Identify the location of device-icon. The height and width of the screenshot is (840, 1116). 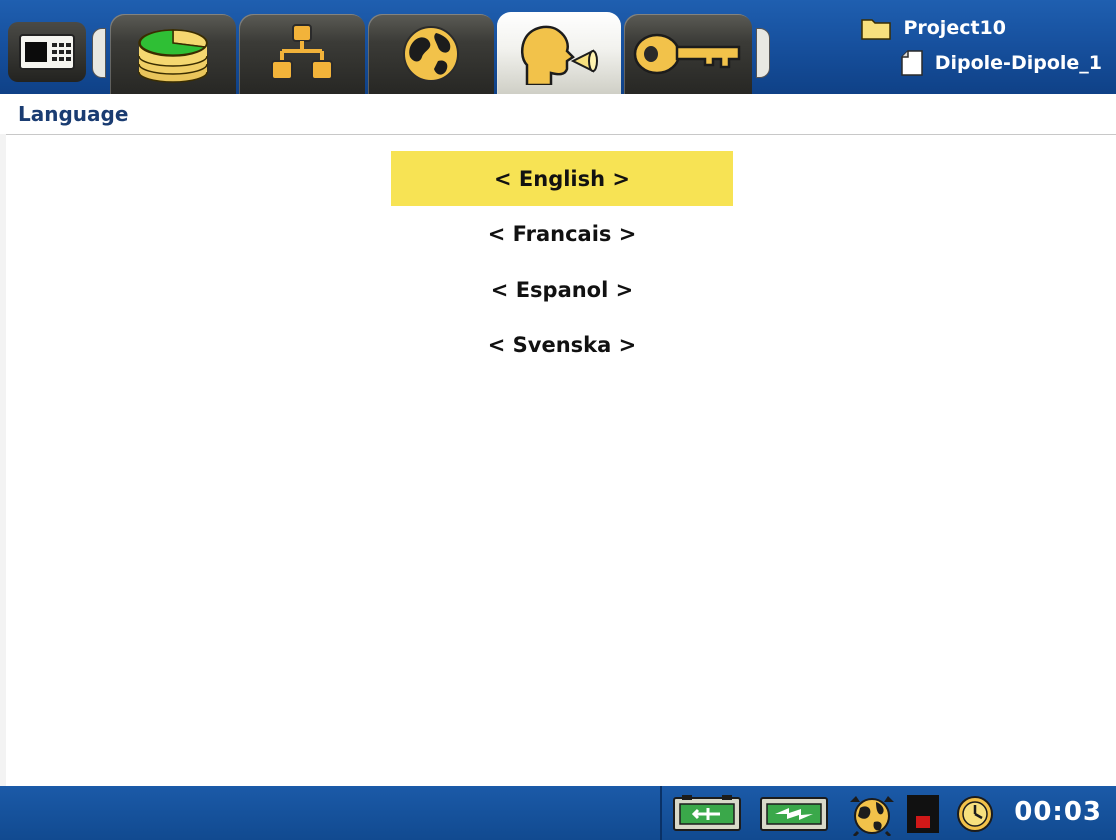
(47, 52).